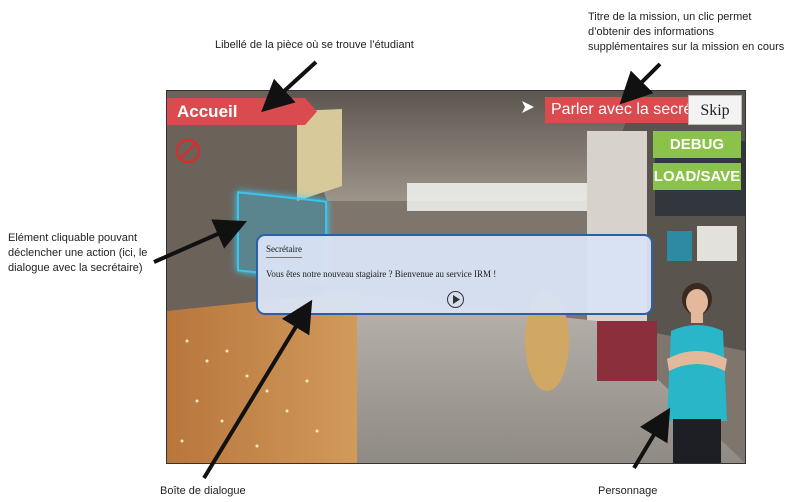 This screenshot has width=796, height=502. I want to click on arrow-dialog-box, so click(257, 389).